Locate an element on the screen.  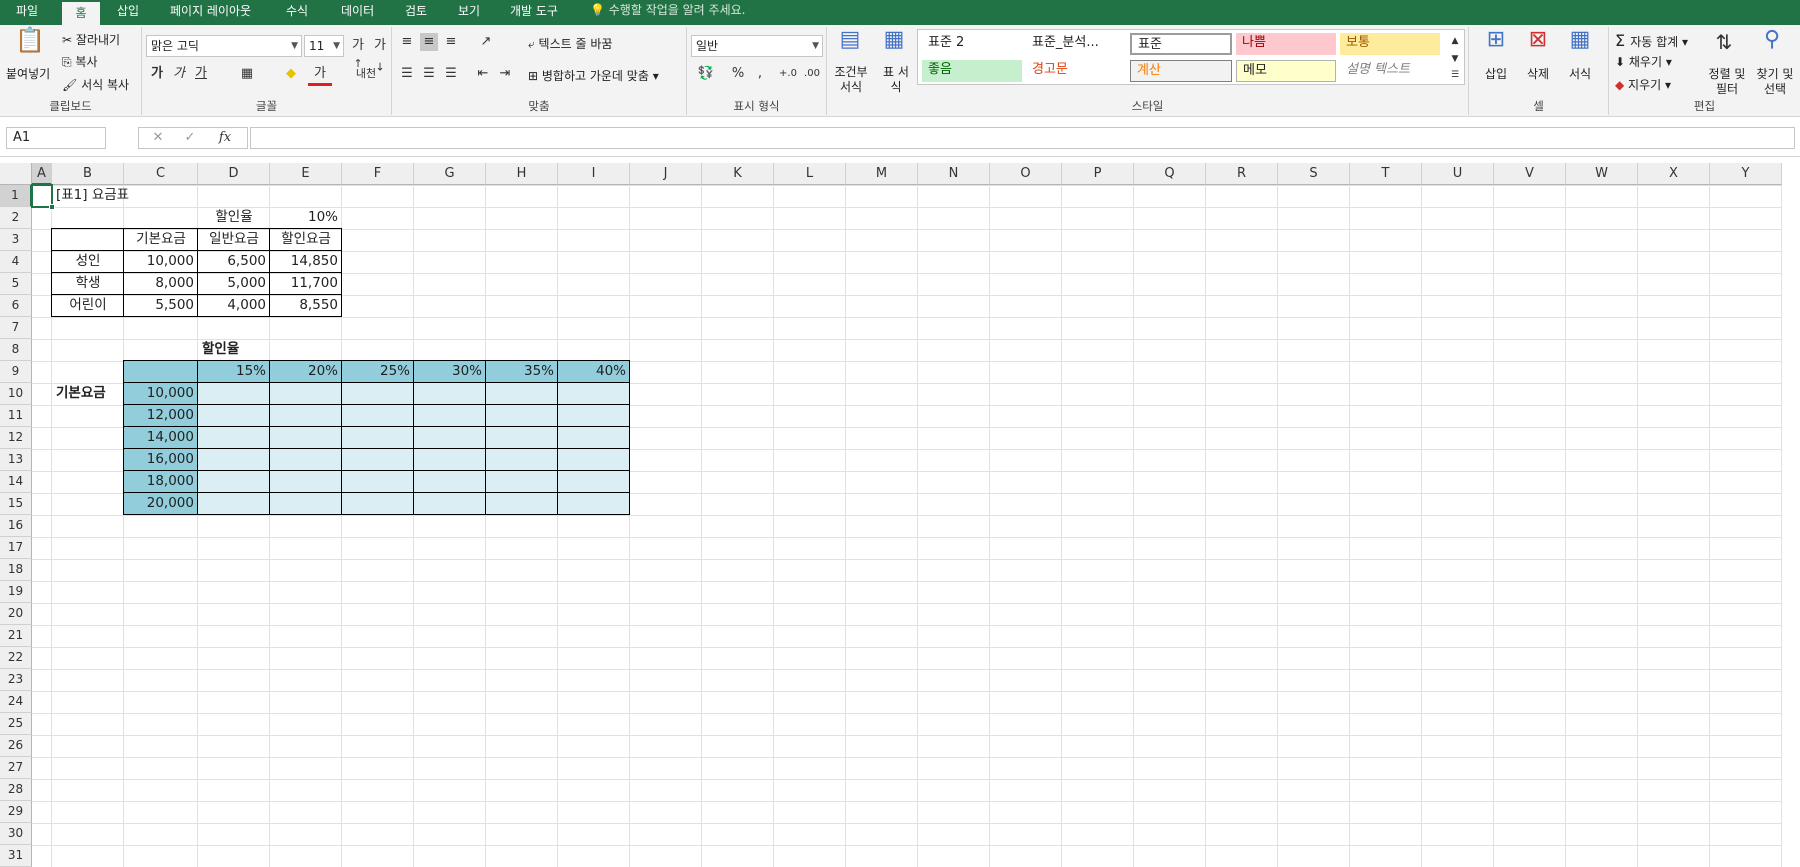
italic-button: 가 is located at coordinates (179, 74).